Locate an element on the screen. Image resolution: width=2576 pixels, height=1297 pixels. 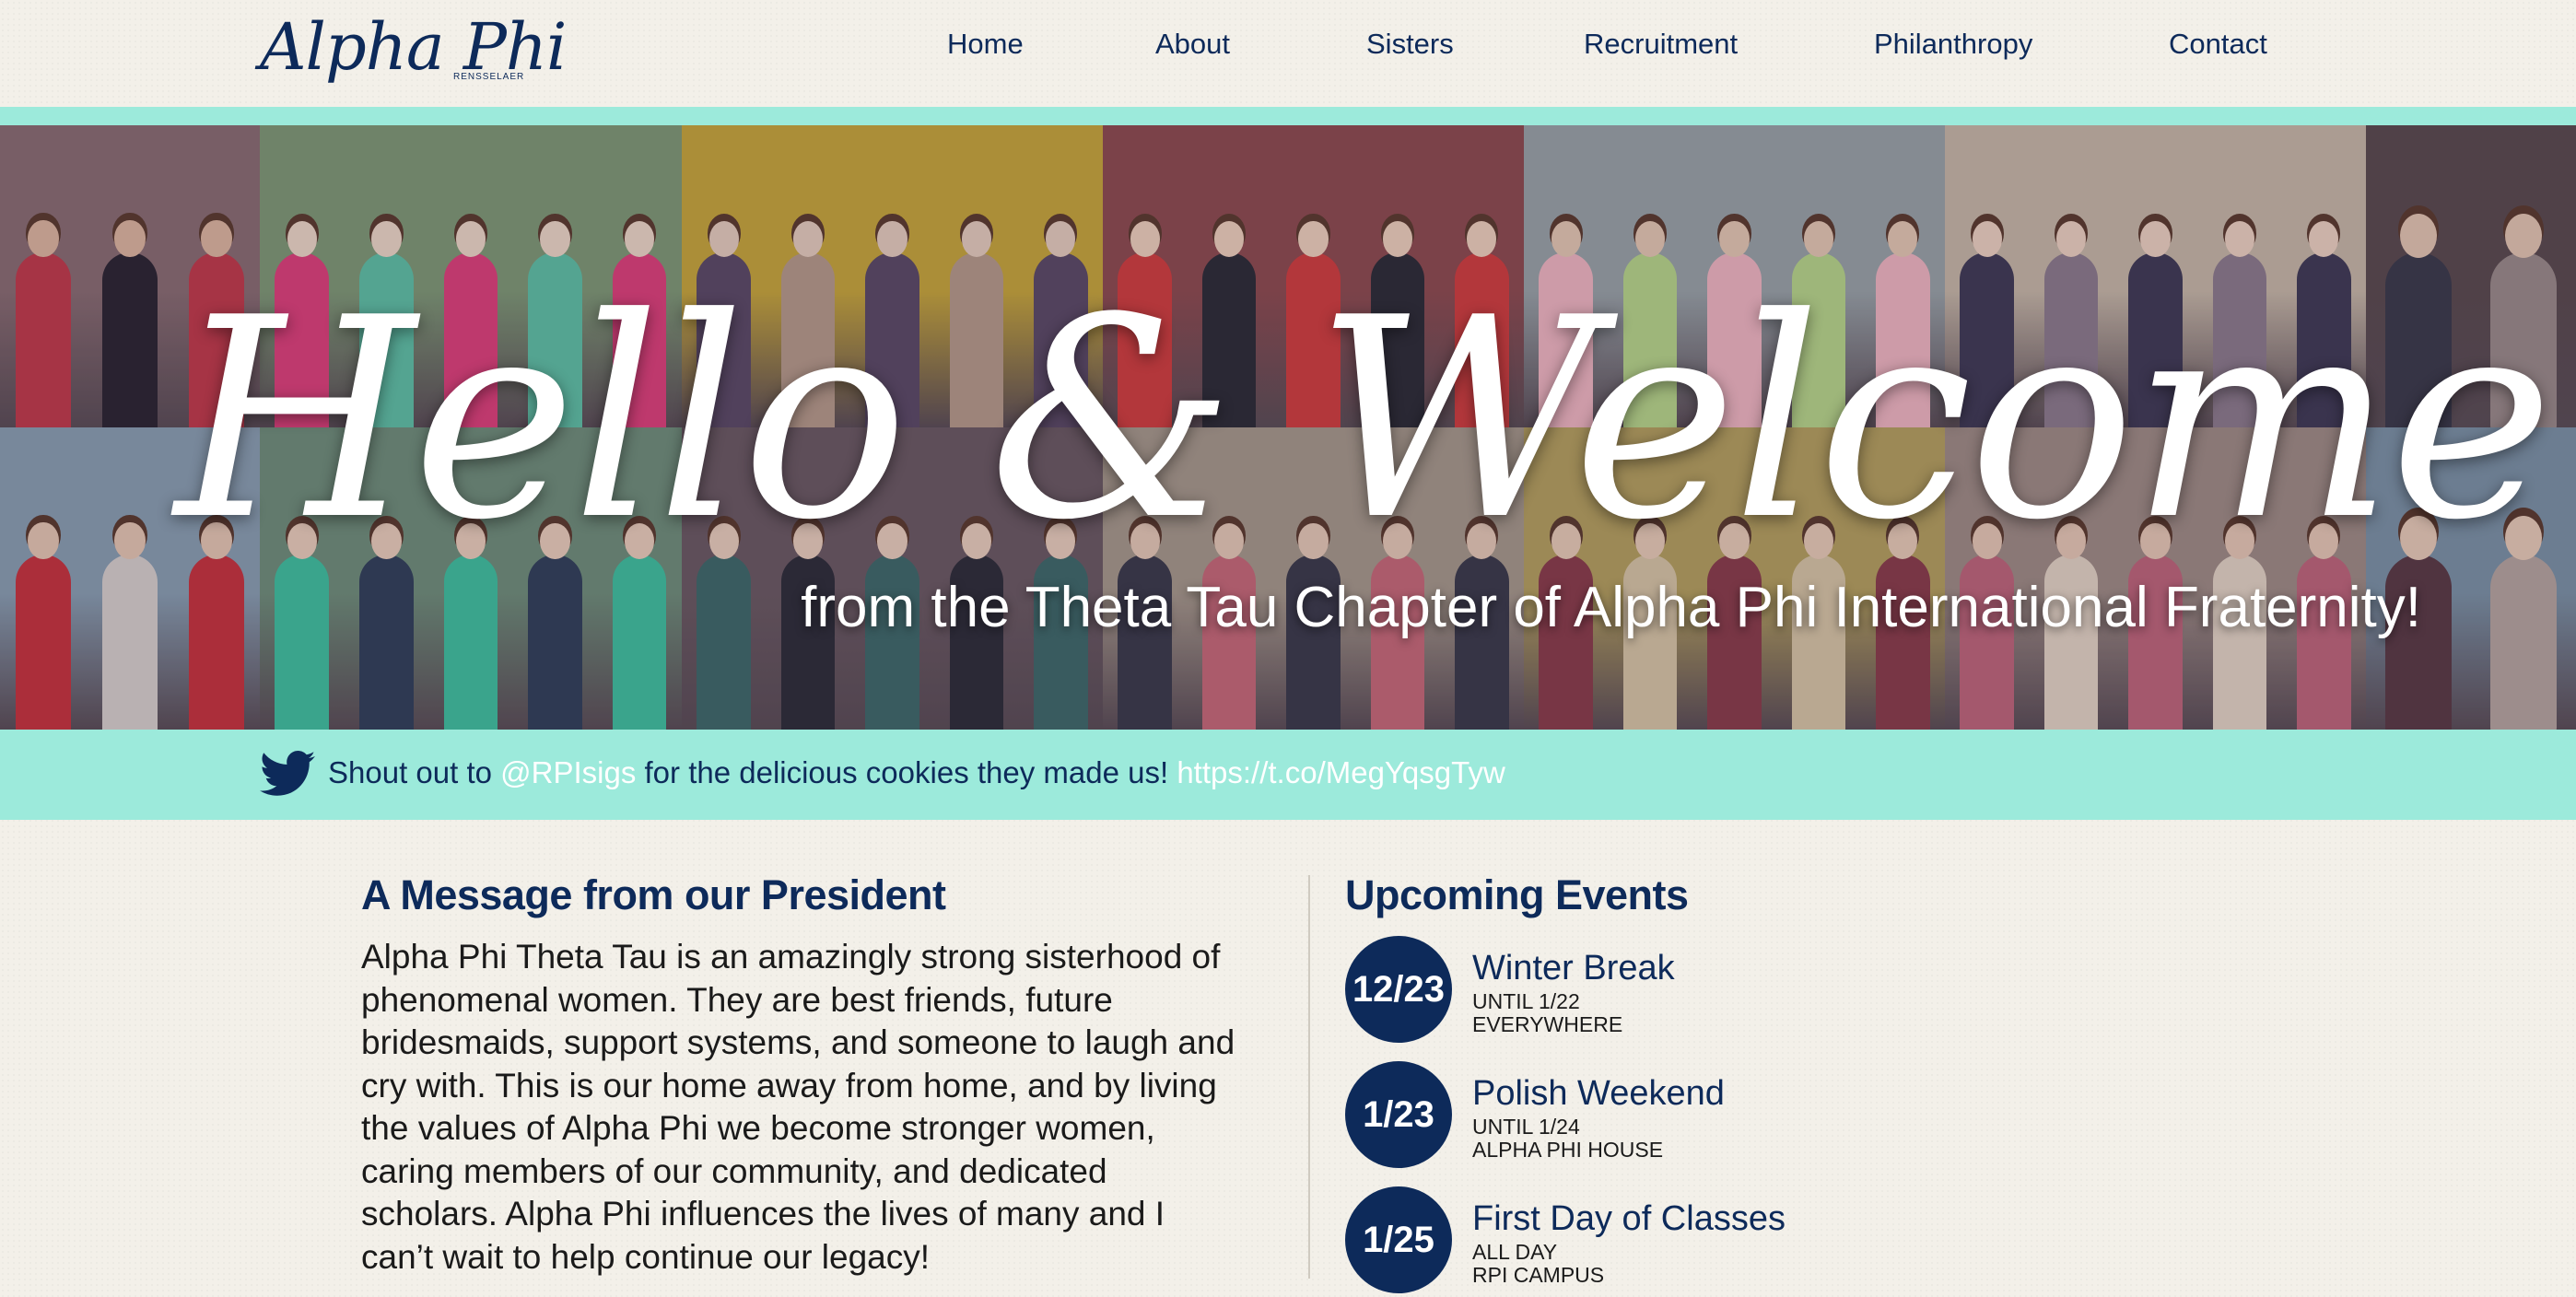
nav-about: About is located at coordinates (1192, 44).